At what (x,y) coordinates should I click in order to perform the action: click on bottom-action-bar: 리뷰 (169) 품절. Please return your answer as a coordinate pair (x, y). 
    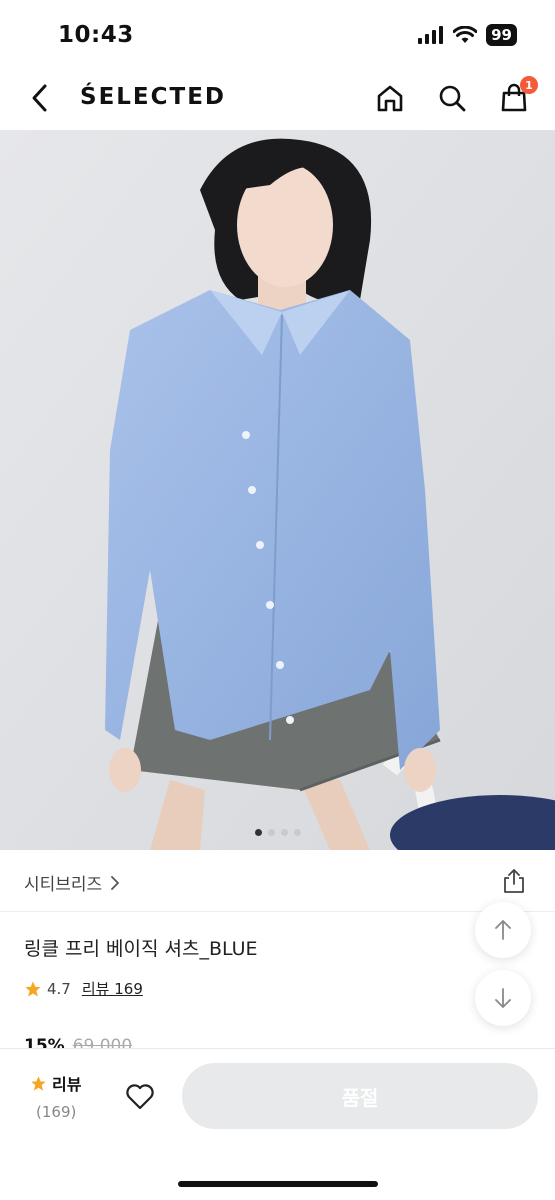
    Looking at the image, I should click on (277, 1124).